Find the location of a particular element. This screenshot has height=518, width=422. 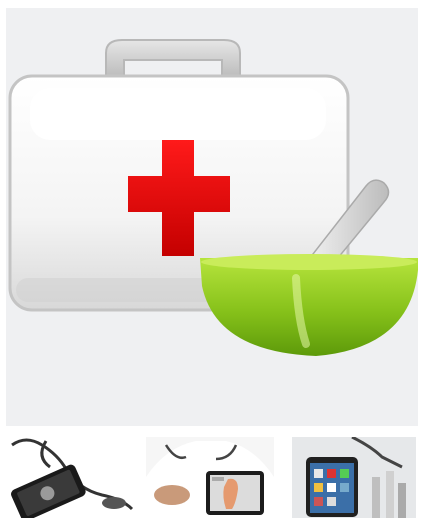

thumbnail-phone-medical-apps is located at coordinates (354, 477).